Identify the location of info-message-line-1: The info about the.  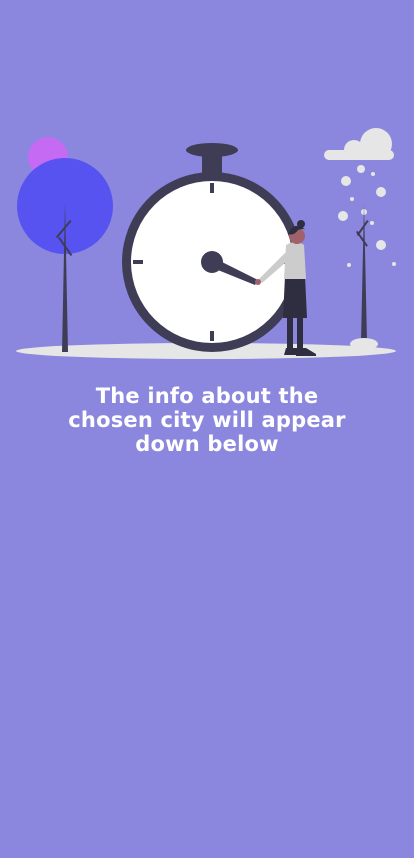
(207, 396).